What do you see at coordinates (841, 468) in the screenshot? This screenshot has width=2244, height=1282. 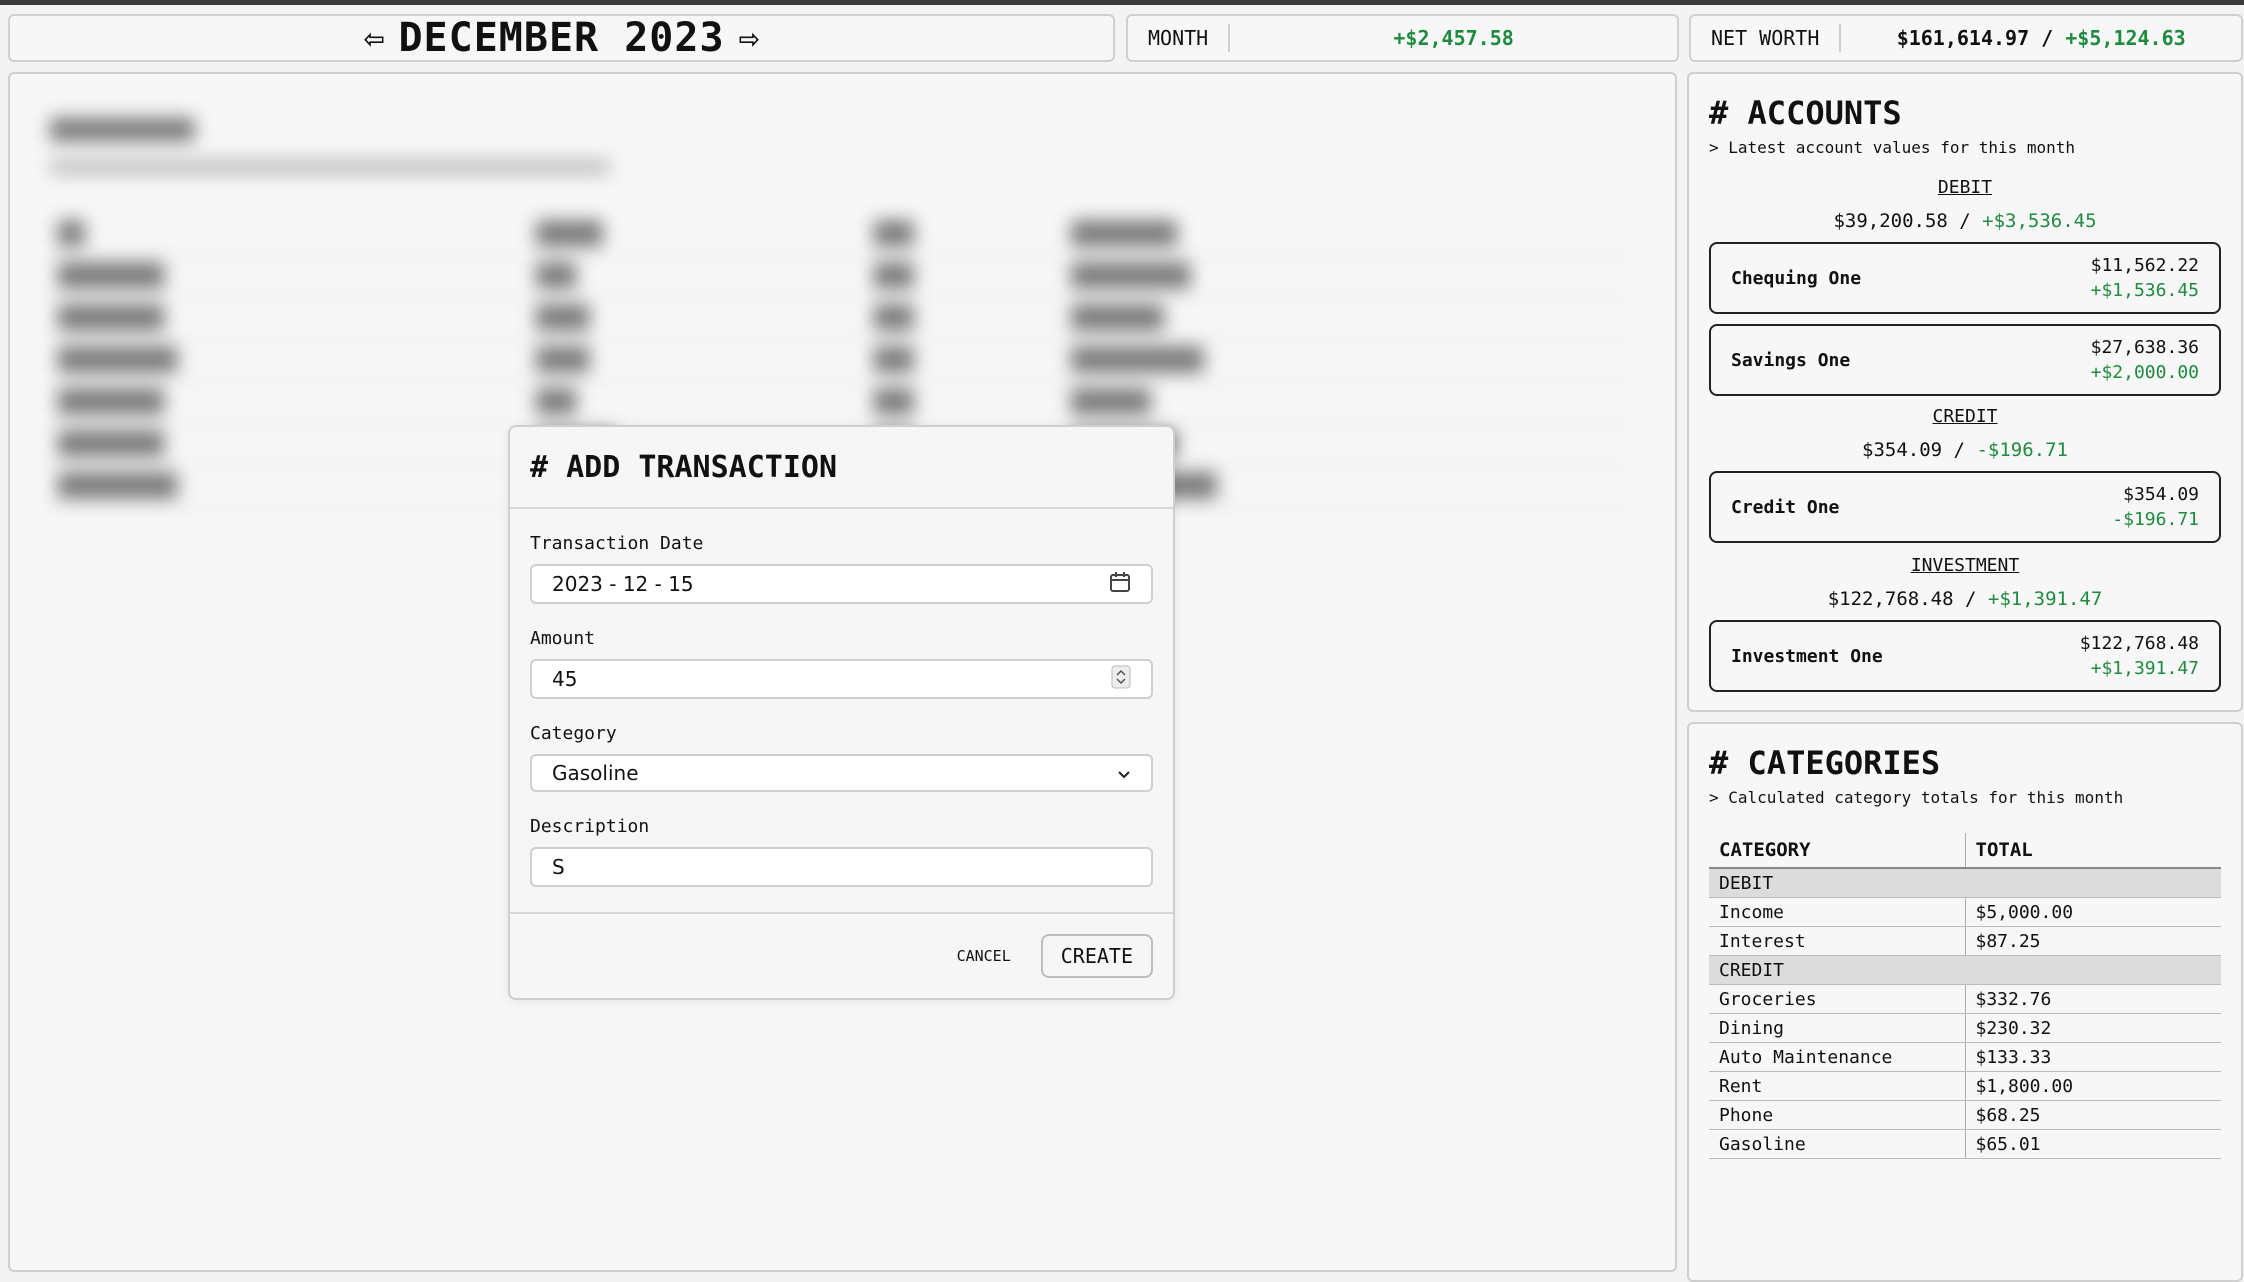 I see `modal-title: # ADD TRANSACTION` at bounding box center [841, 468].